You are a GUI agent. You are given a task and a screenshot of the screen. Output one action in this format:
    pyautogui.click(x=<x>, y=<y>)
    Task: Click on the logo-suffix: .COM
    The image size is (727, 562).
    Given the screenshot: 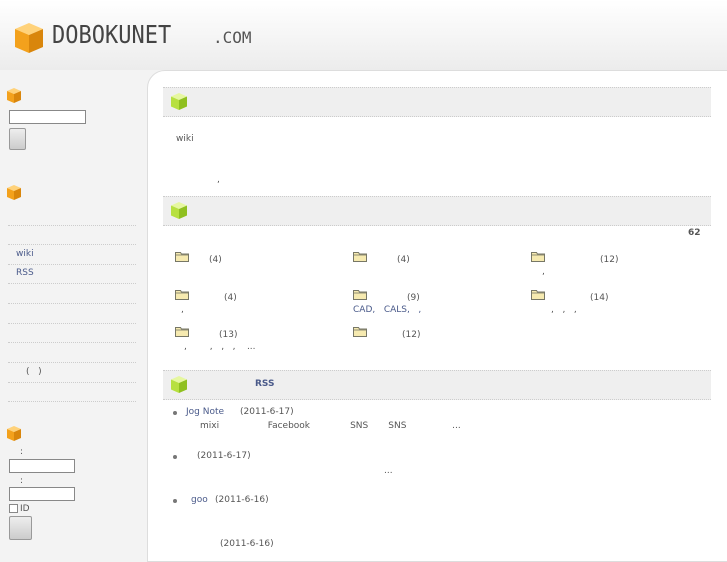 What is the action you would take?
    pyautogui.click(x=232, y=37)
    